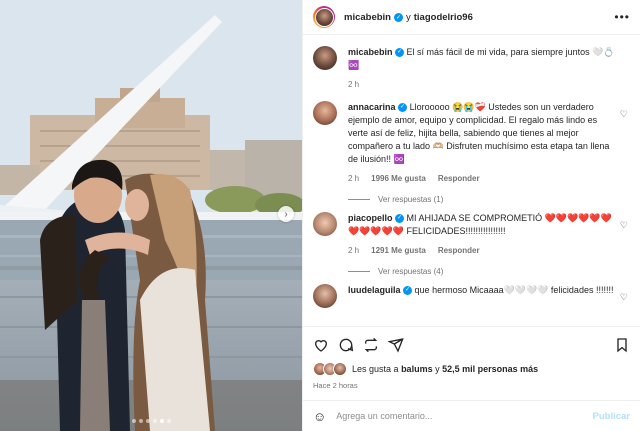 This screenshot has width=640, height=431. What do you see at coordinates (354, 65) in the screenshot?
I see `caption-text-2: ♾️` at bounding box center [354, 65].